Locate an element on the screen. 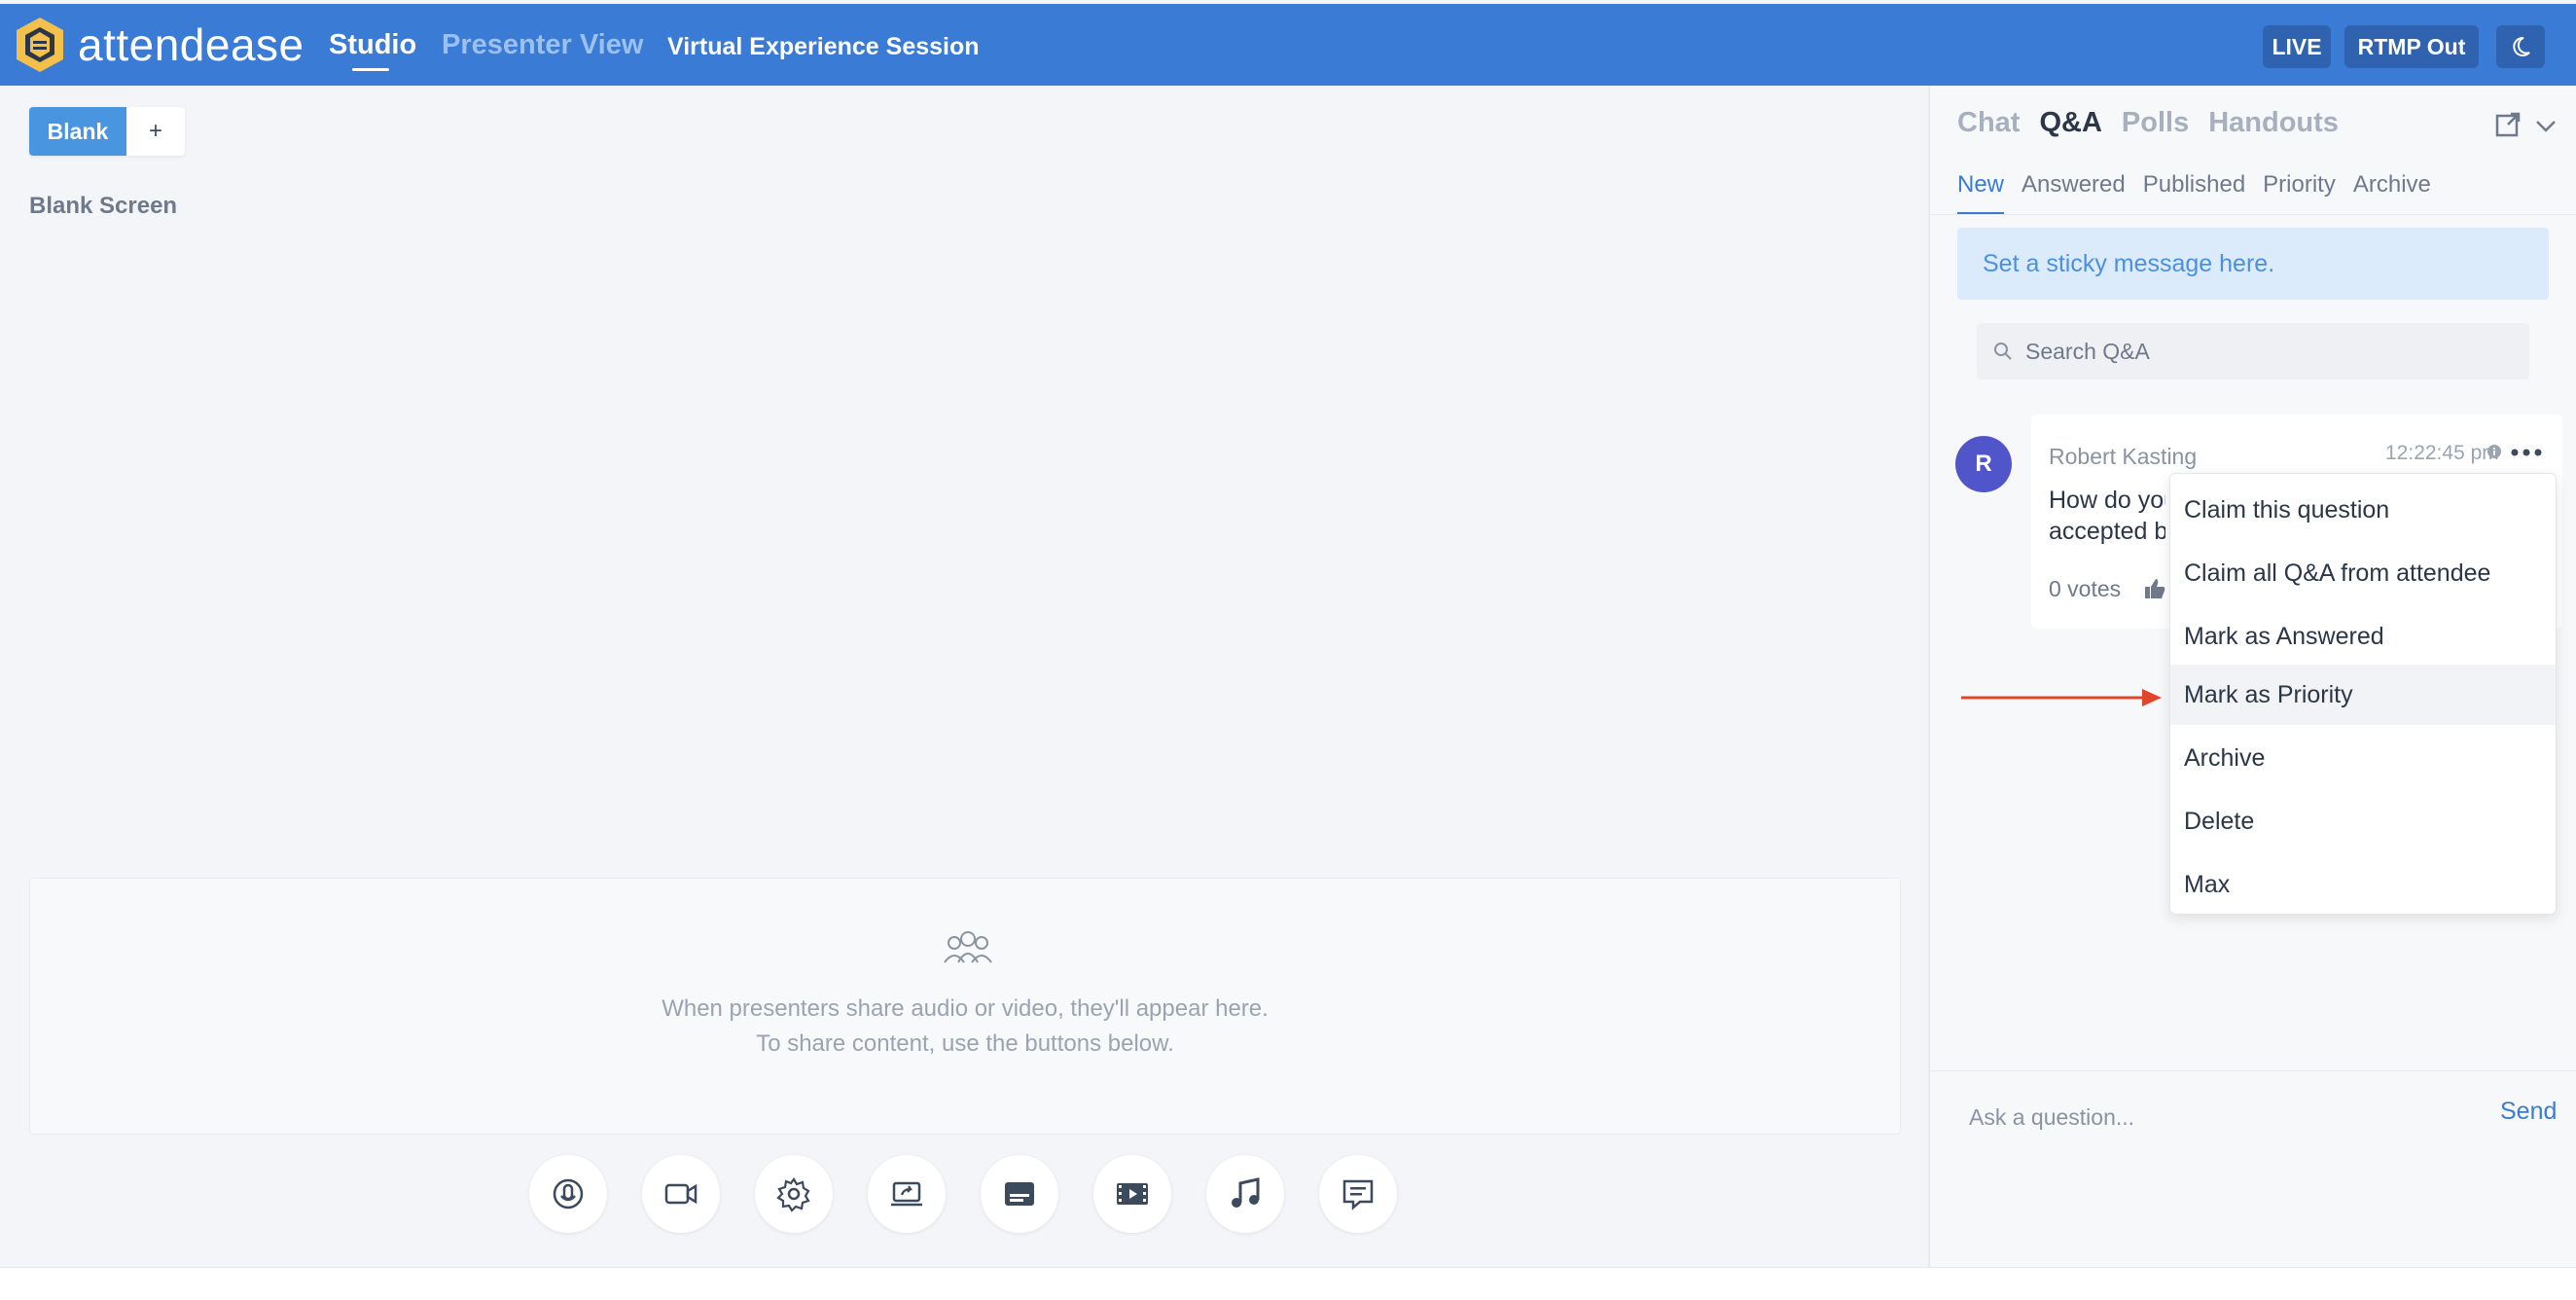 The width and height of the screenshot is (2576, 1300). question-text-line2: accepted b is located at coordinates (2107, 531).